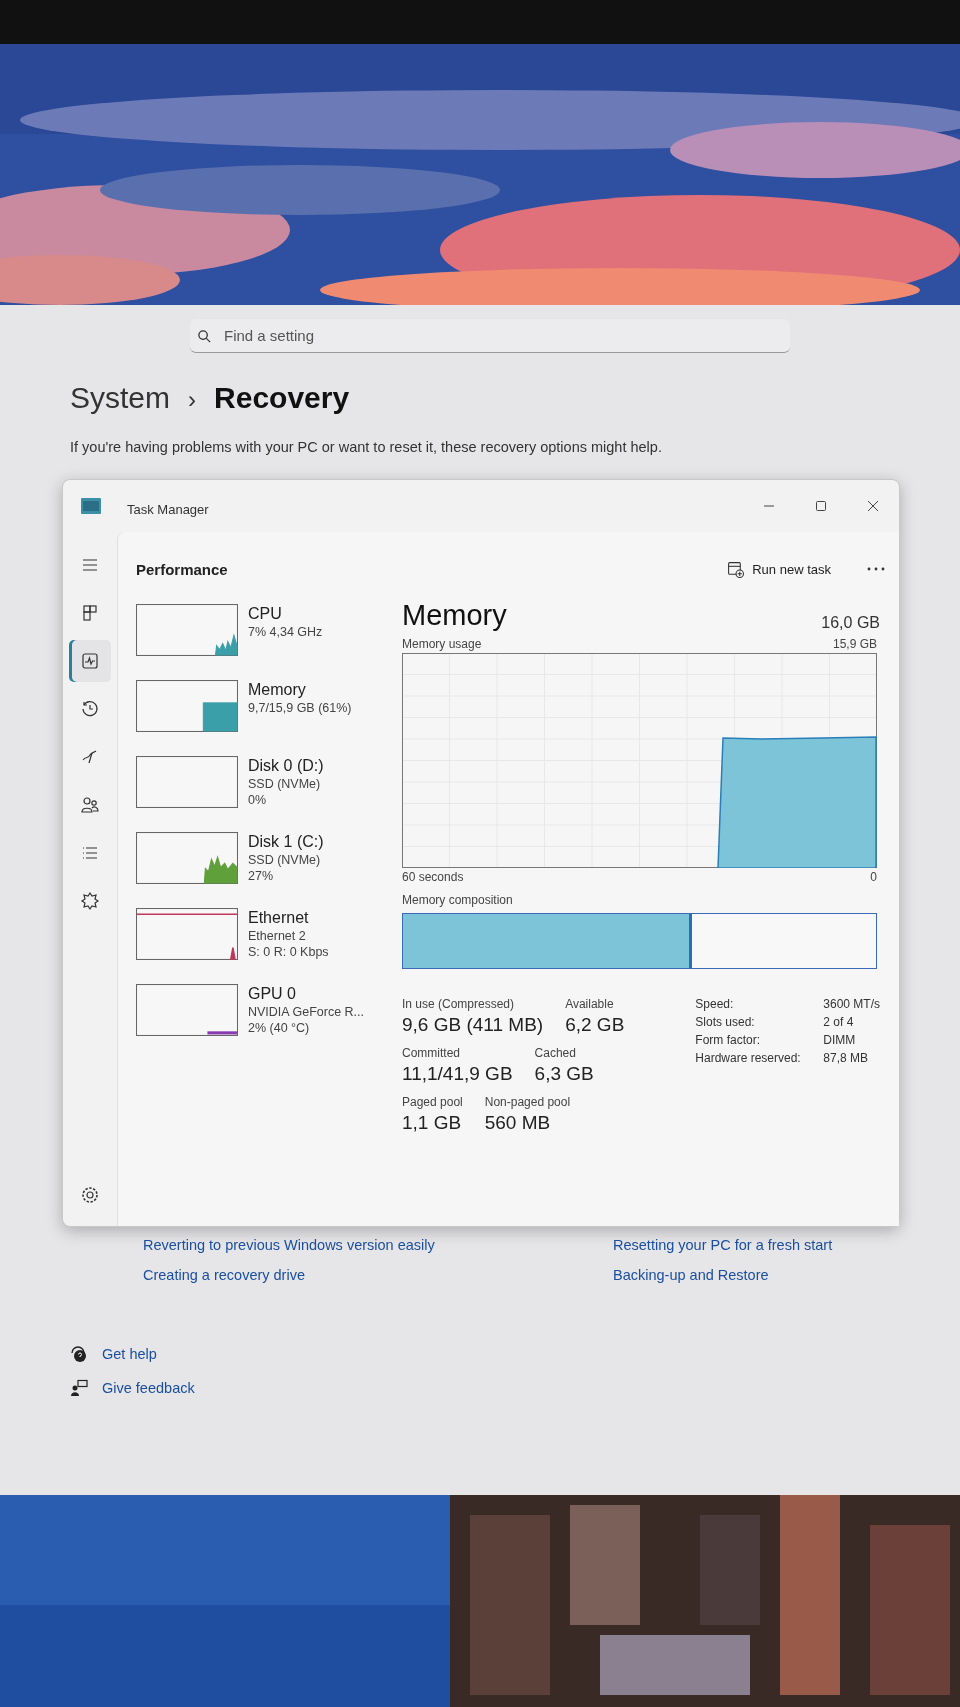  What do you see at coordinates (839, 1022) in the screenshot?
I see `spec-value: 2 of 4` at bounding box center [839, 1022].